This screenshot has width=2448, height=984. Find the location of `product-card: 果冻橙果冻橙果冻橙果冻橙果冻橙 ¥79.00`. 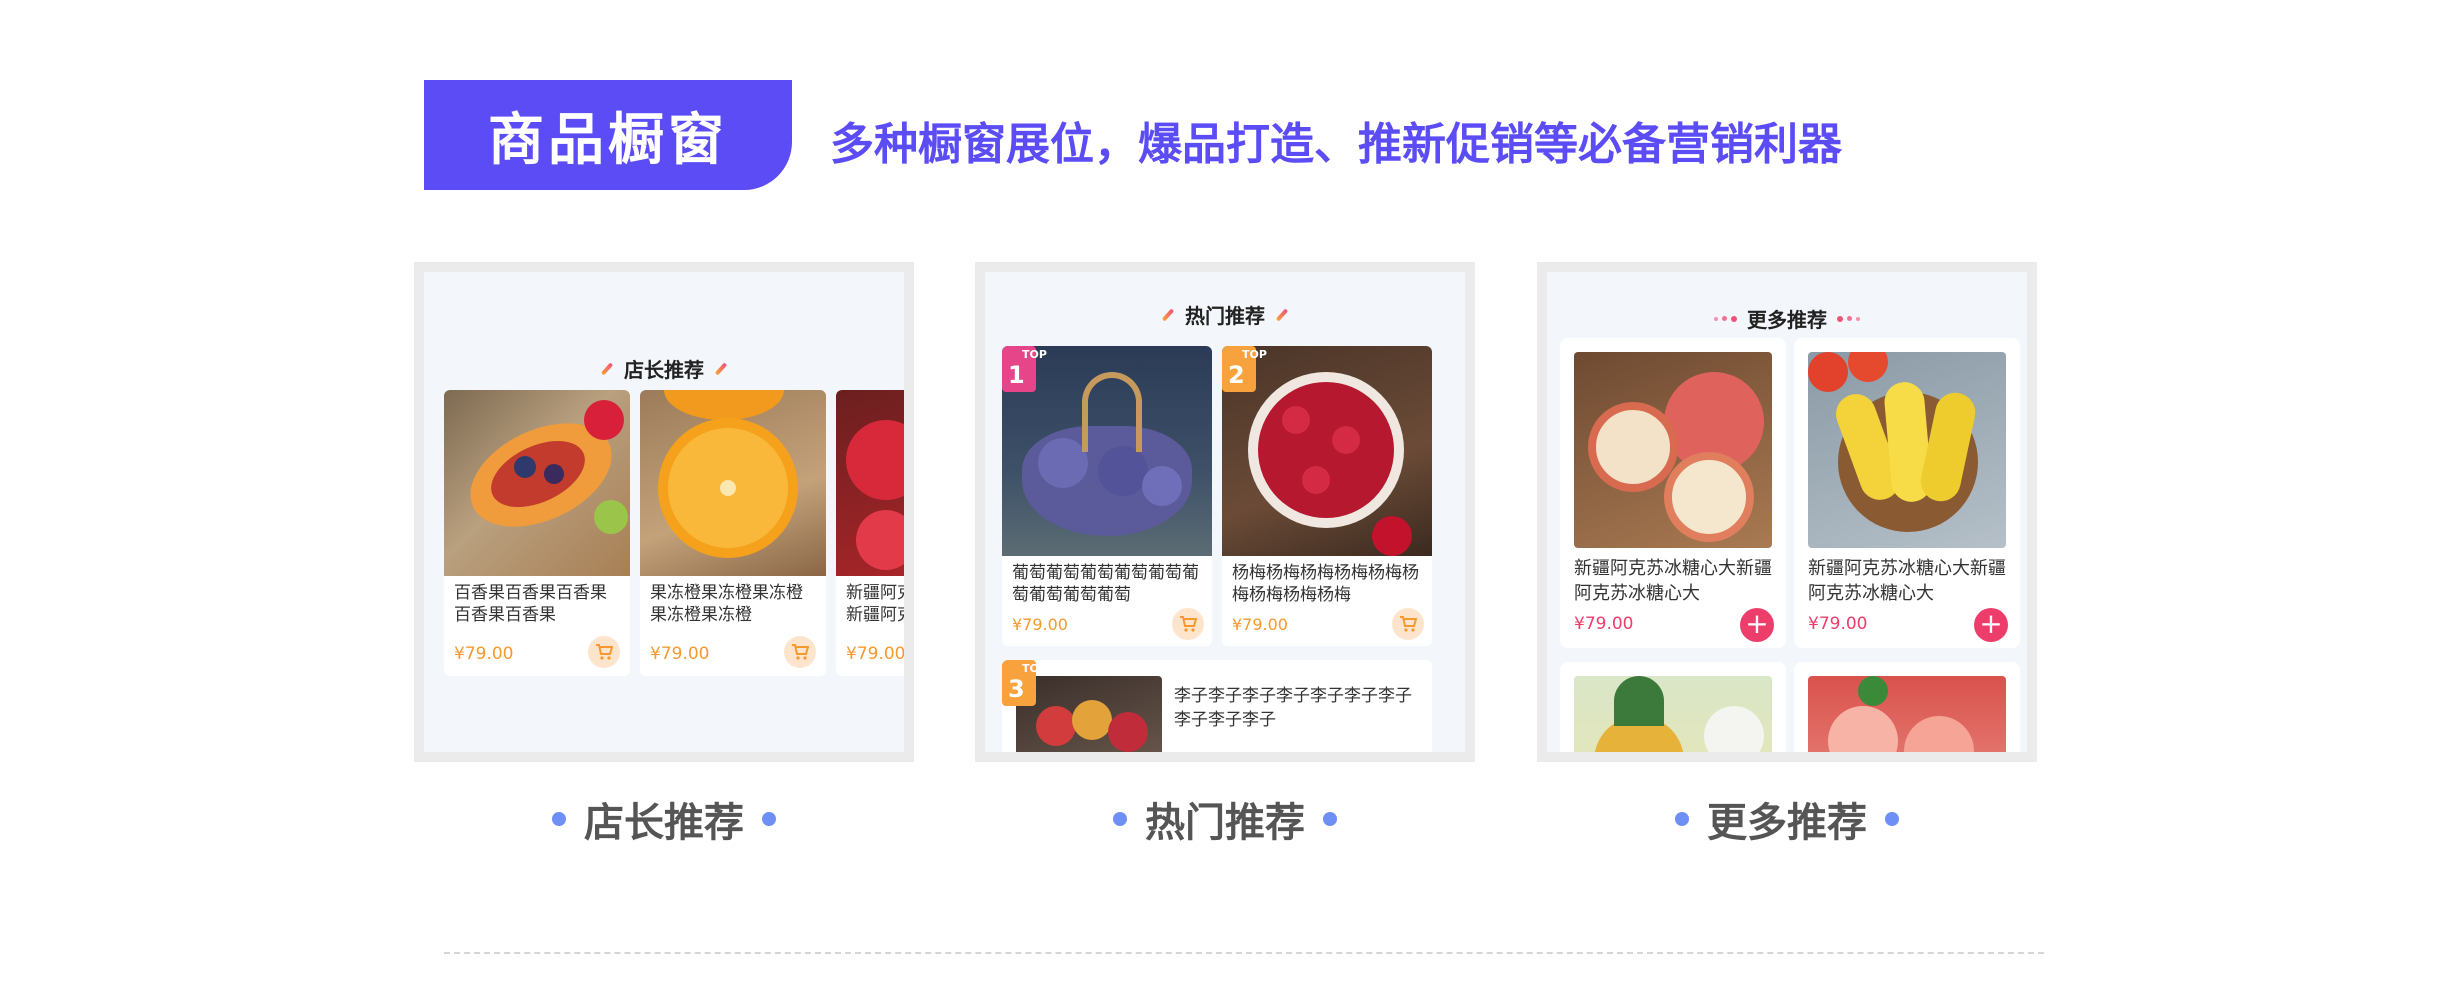

product-card: 果冻橙果冻橙果冻橙果冻橙果冻橙 ¥79.00 is located at coordinates (733, 533).